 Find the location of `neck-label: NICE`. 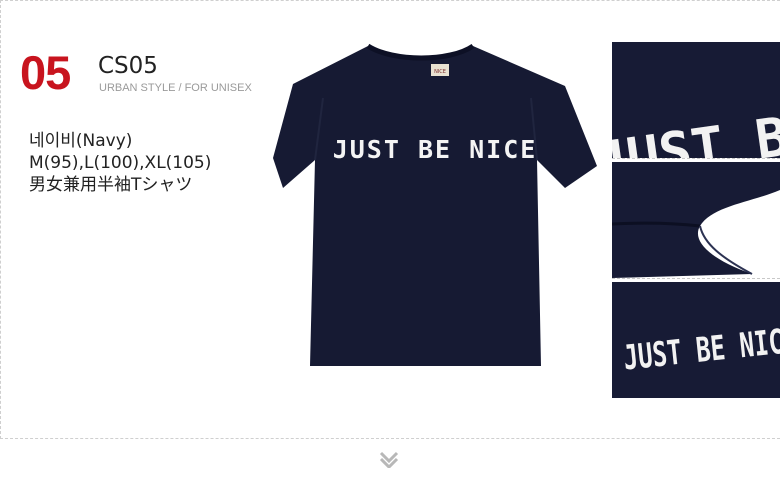

neck-label: NICE is located at coordinates (440, 72).